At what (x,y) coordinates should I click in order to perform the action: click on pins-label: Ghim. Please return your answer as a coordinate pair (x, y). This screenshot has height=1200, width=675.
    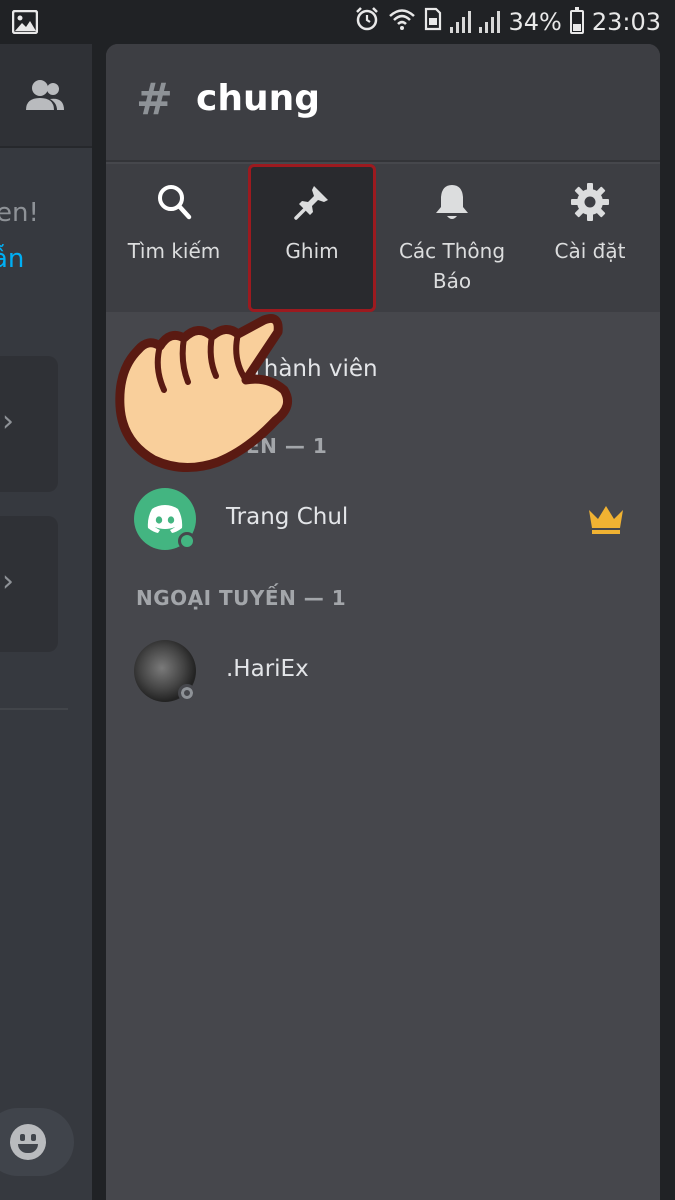
    Looking at the image, I should click on (312, 251).